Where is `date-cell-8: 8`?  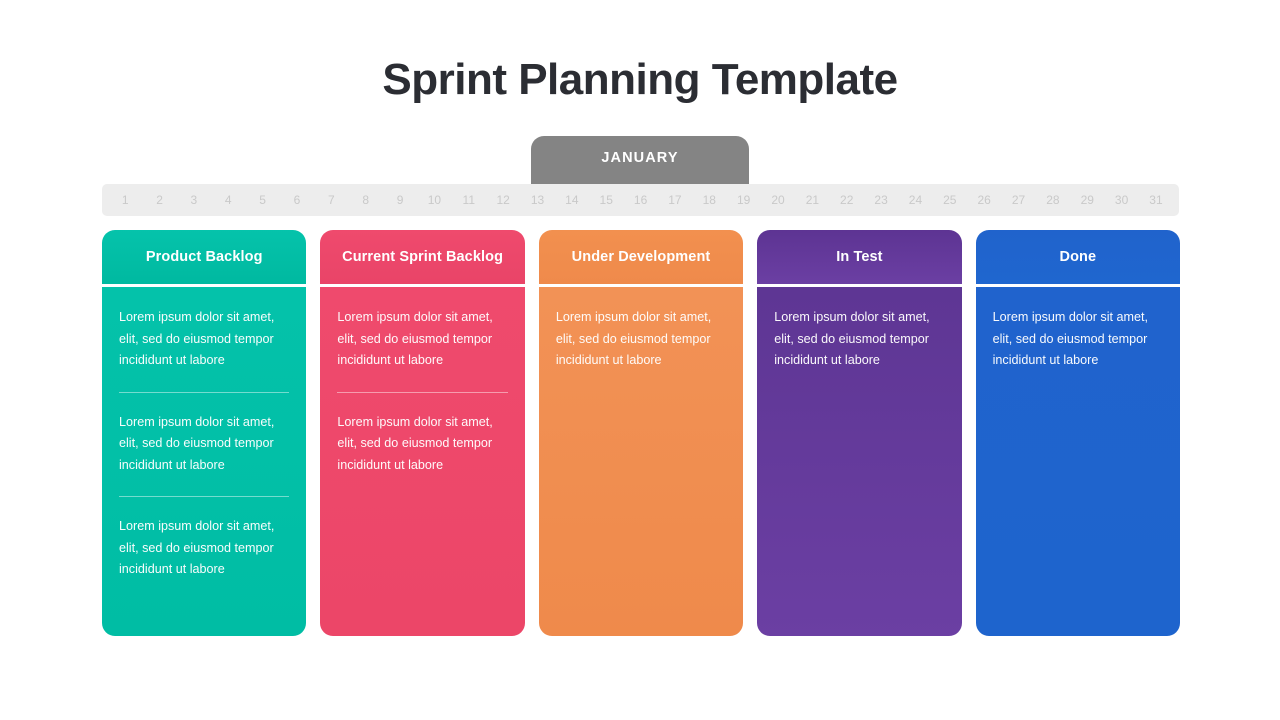 date-cell-8: 8 is located at coordinates (366, 200).